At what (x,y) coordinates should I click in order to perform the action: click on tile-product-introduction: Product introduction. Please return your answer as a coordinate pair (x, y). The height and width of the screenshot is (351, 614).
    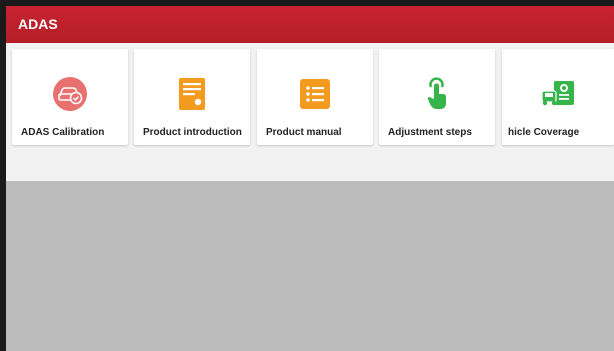
    Looking at the image, I should click on (192, 97).